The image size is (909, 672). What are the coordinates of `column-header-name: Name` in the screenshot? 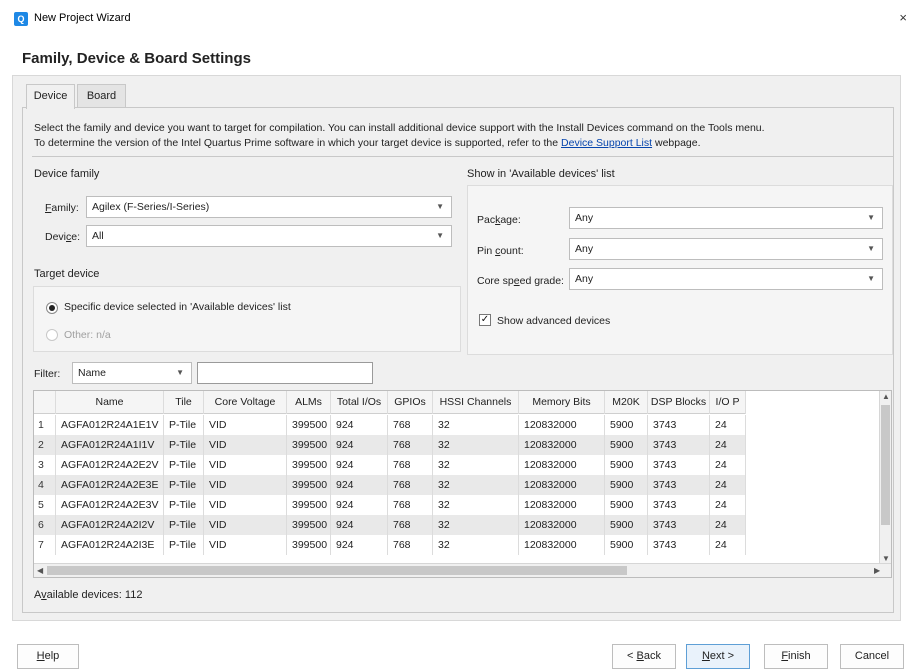 It's located at (110, 402).